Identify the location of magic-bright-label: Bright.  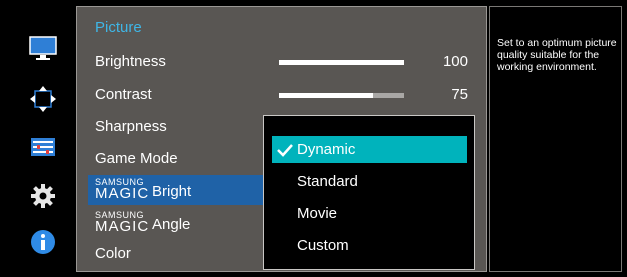
(172, 191).